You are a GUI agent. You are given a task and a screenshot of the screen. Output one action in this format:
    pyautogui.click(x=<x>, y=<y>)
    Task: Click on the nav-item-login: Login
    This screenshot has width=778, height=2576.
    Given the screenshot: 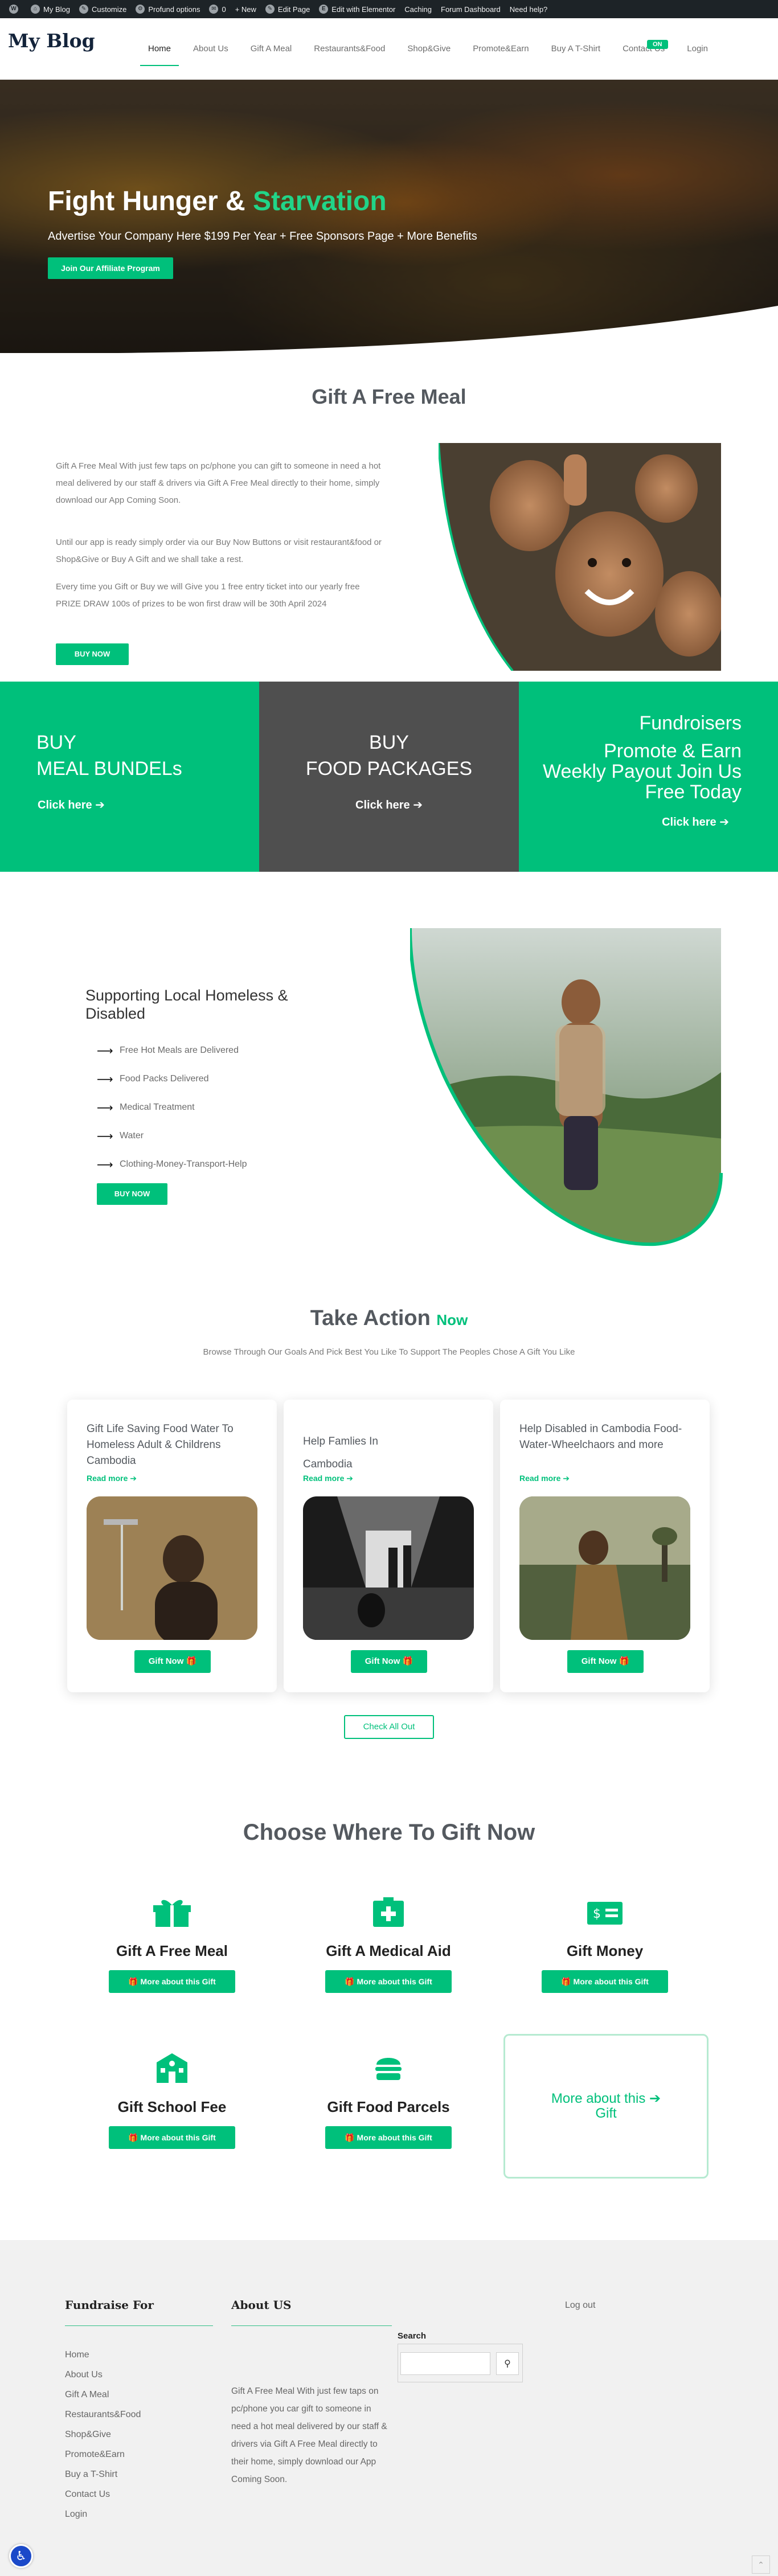 What is the action you would take?
    pyautogui.click(x=697, y=49)
    